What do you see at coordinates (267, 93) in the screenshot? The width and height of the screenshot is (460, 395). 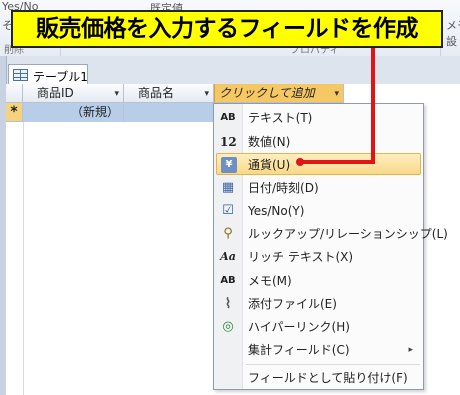 I see `column-header-label: クリックして追加` at bounding box center [267, 93].